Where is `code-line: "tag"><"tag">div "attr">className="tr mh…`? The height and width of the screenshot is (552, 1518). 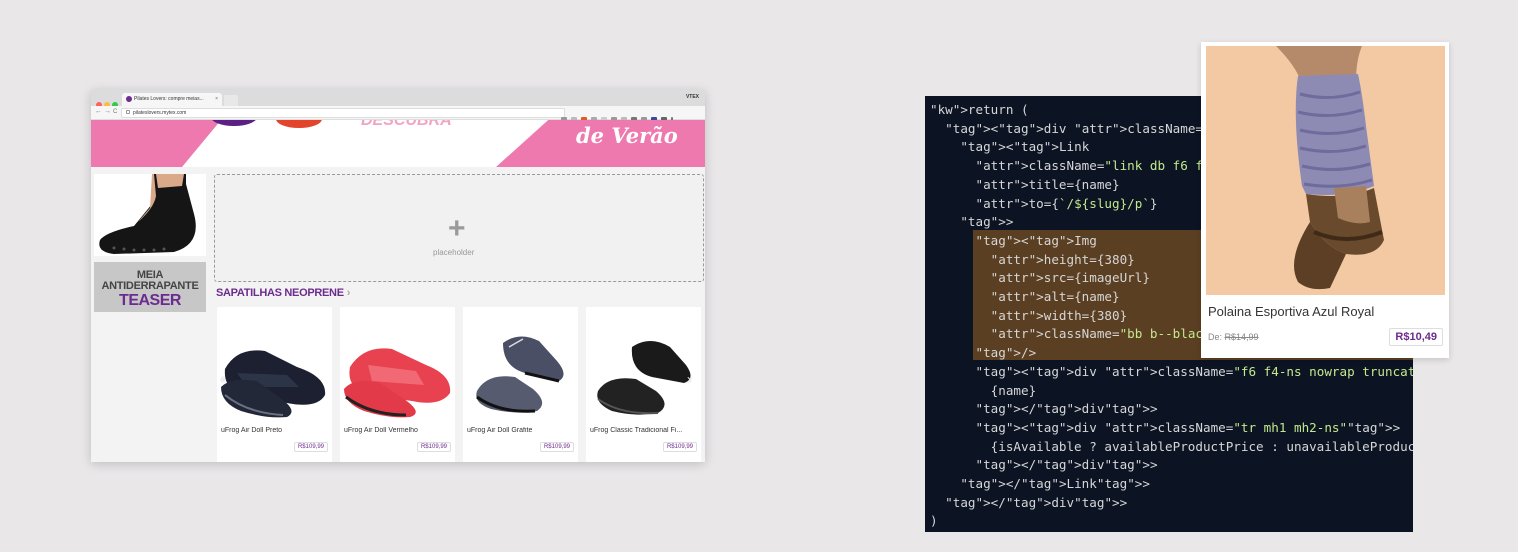 code-line: "tag"><"tag">div "attr">className="tr mh… is located at coordinates (1188, 427).